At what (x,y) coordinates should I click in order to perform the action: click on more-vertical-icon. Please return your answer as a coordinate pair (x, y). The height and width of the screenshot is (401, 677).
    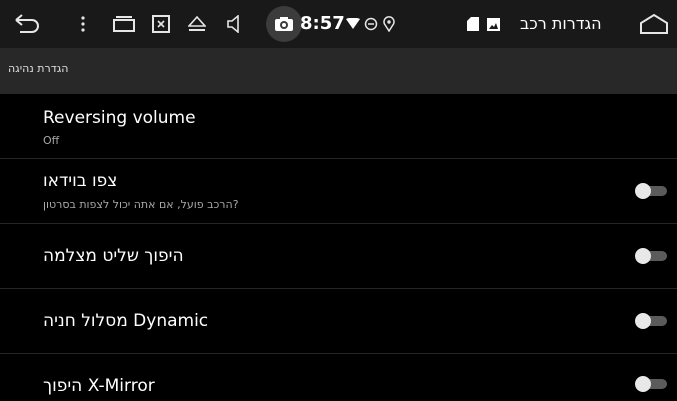
    Looking at the image, I should click on (83, 24).